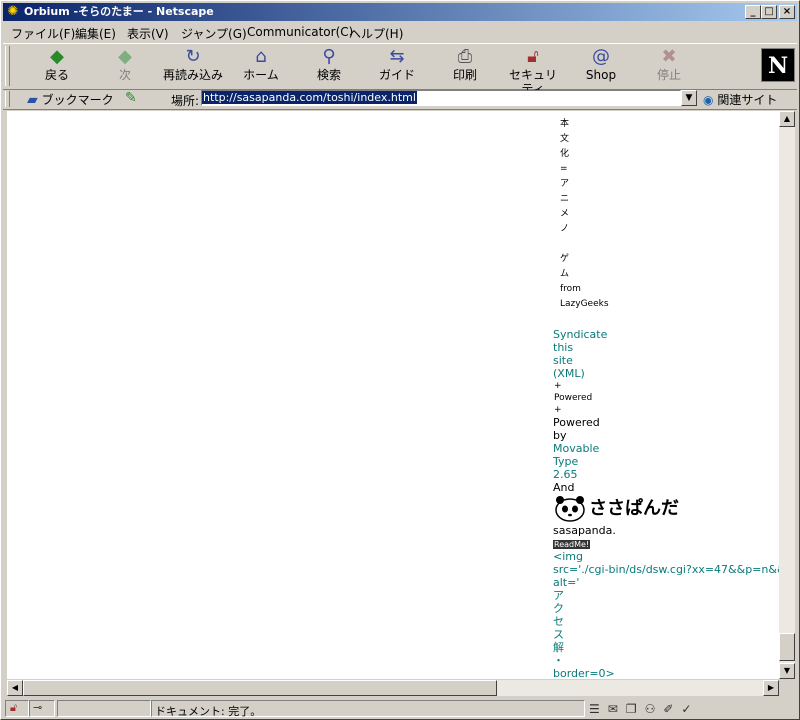 The width and height of the screenshot is (800, 720). Describe the element at coordinates (261, 56) in the screenshot. I see `home-icon: ⌂` at that location.